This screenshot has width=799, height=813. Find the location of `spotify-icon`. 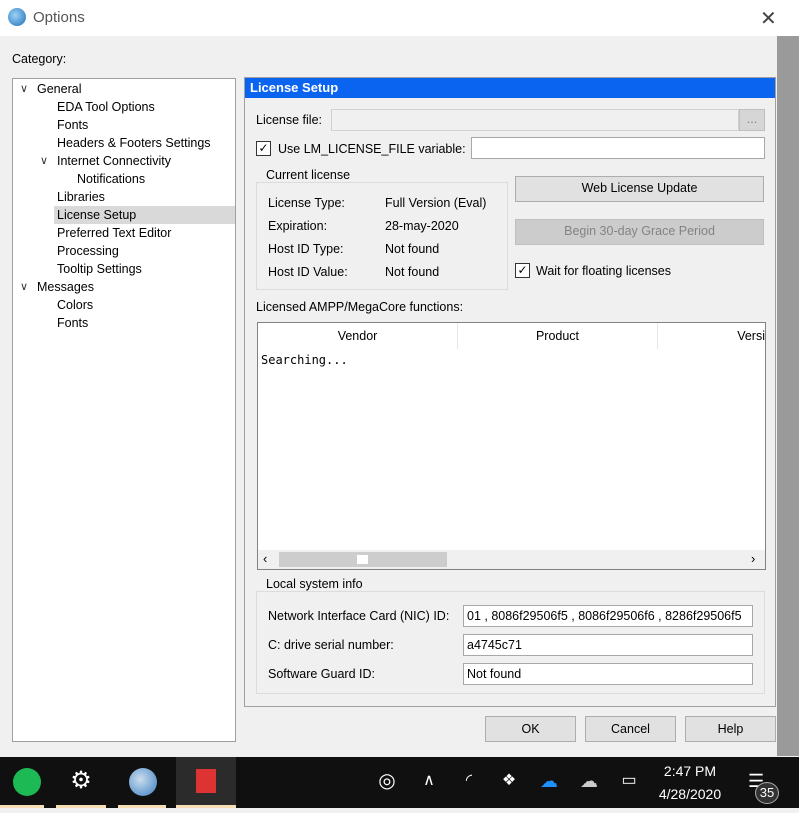

spotify-icon is located at coordinates (27, 782).